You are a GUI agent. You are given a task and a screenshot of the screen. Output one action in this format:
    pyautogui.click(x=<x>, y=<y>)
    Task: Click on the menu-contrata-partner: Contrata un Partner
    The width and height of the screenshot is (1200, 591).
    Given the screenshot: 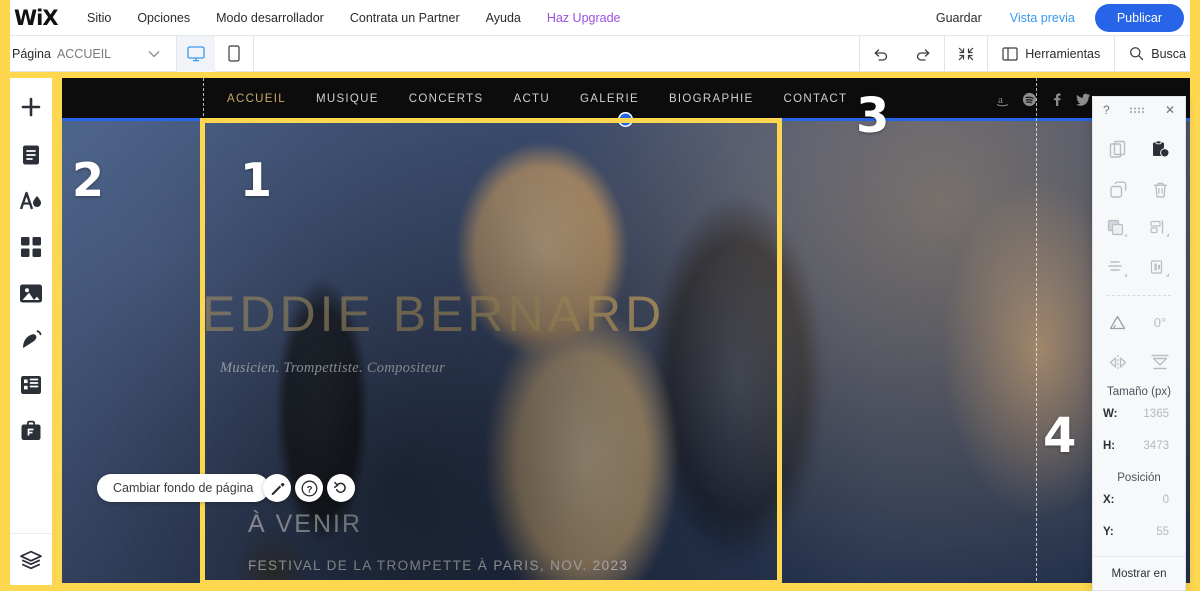 What is the action you would take?
    pyautogui.click(x=405, y=18)
    